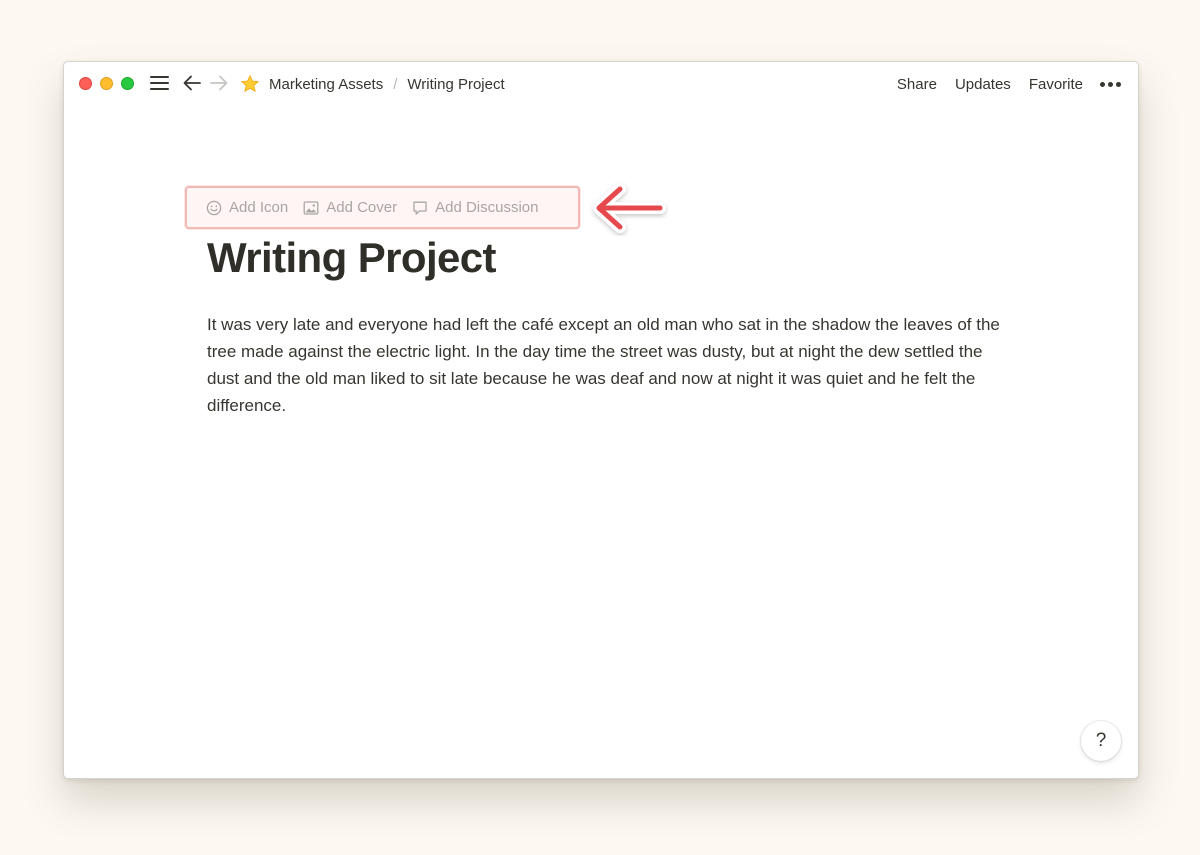 The width and height of the screenshot is (1200, 855). What do you see at coordinates (219, 83) in the screenshot?
I see `forward-arrow-icon` at bounding box center [219, 83].